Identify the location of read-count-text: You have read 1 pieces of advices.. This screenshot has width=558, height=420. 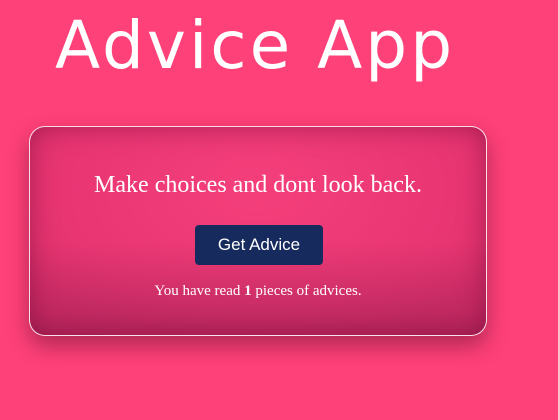
(258, 291).